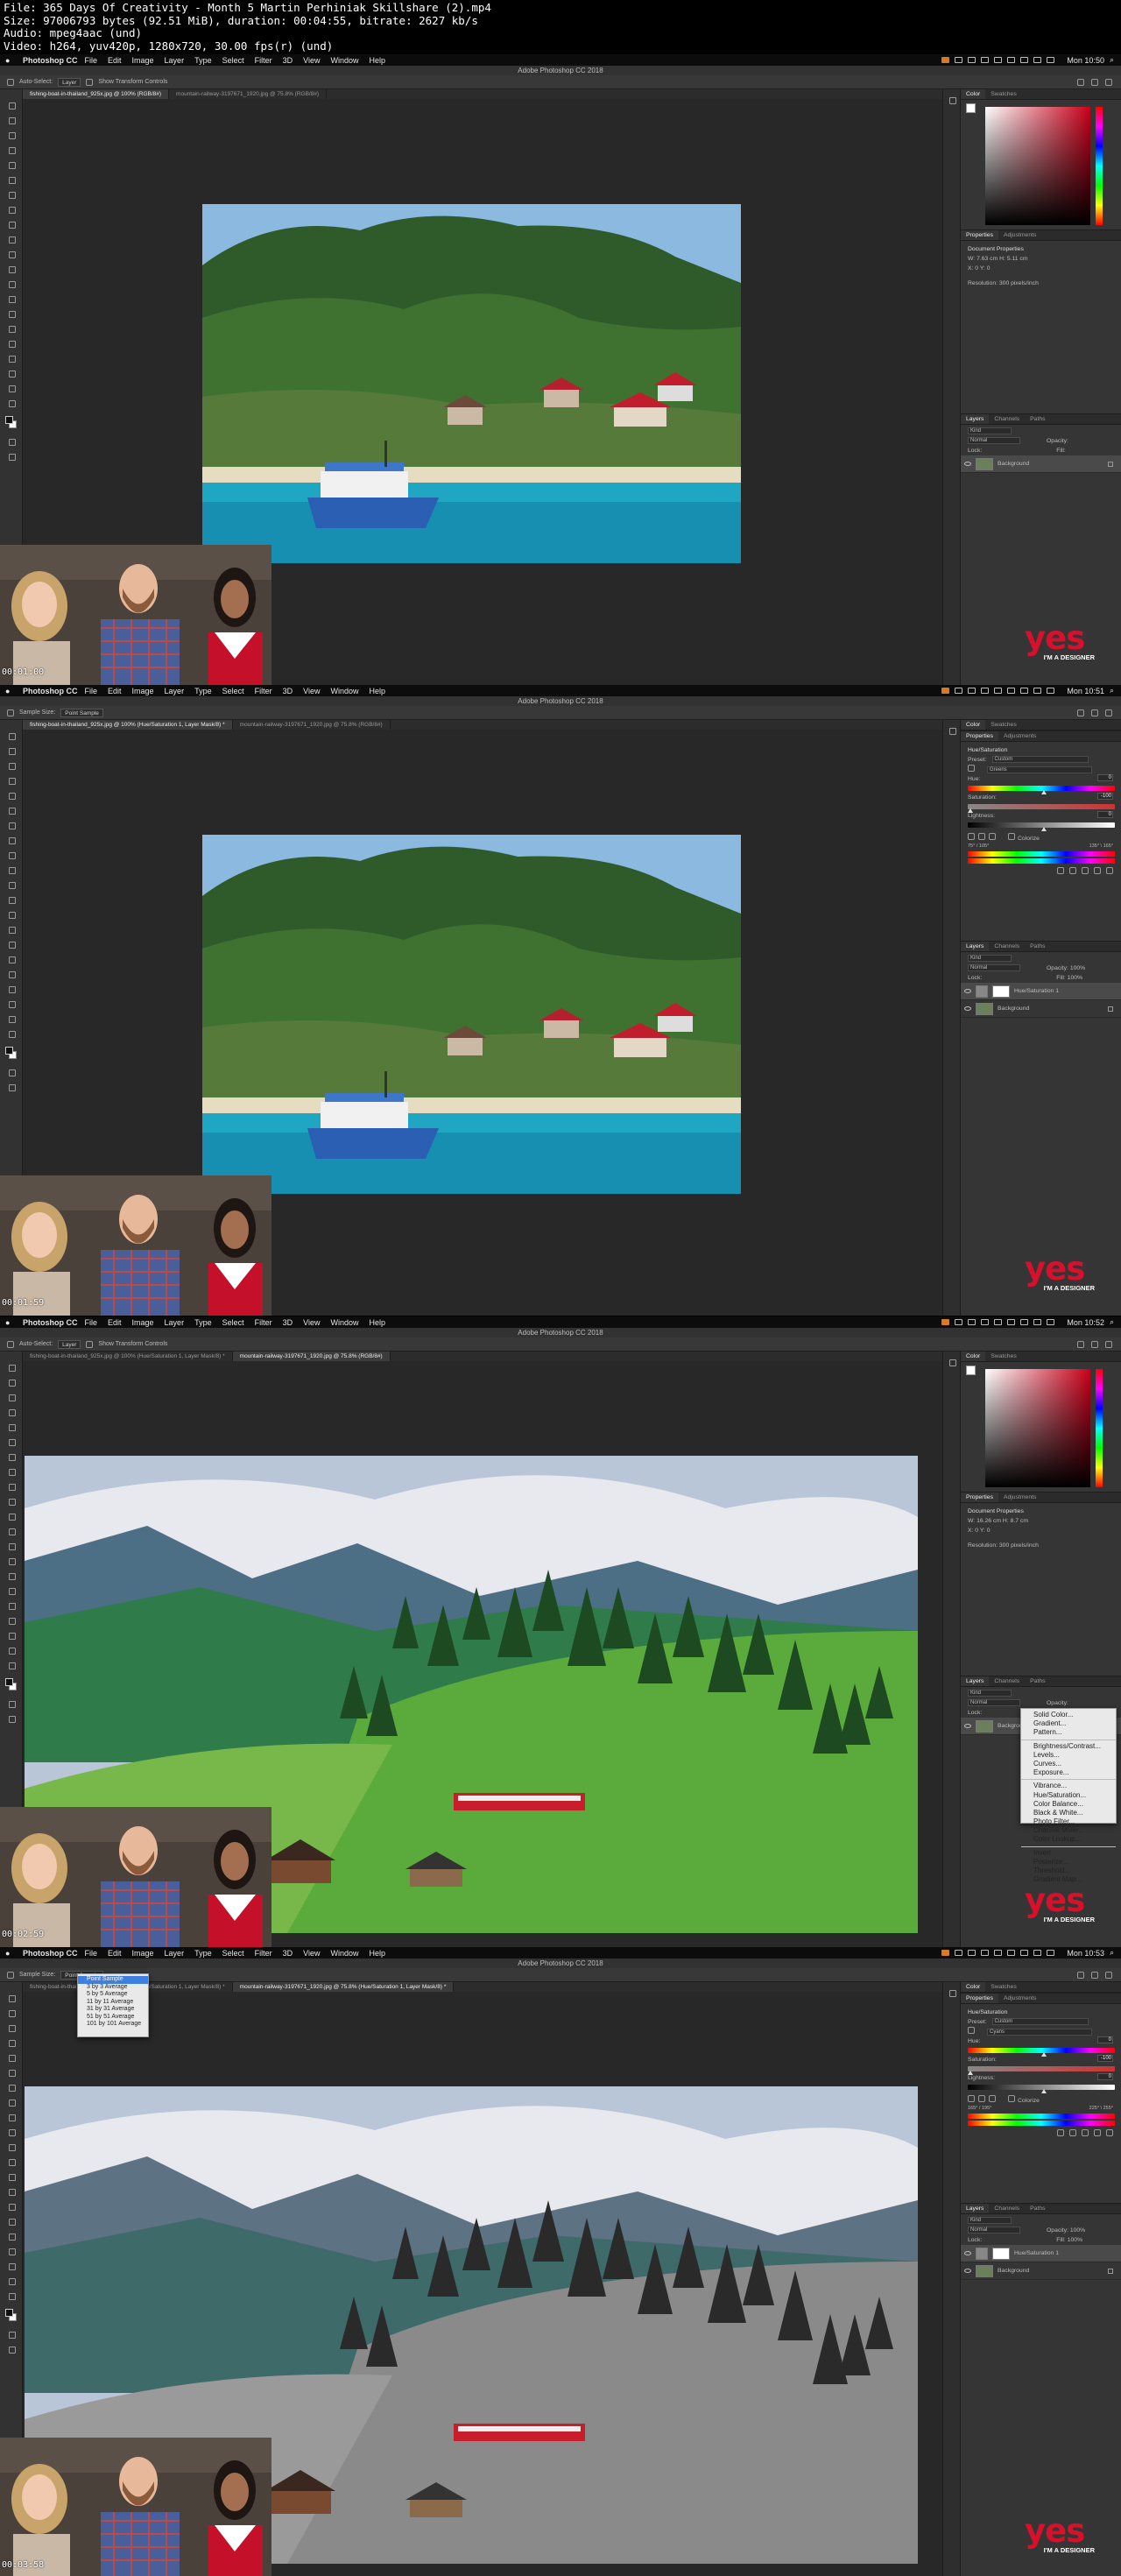  What do you see at coordinates (12, 1665) in the screenshot?
I see `more-tools-icon` at bounding box center [12, 1665].